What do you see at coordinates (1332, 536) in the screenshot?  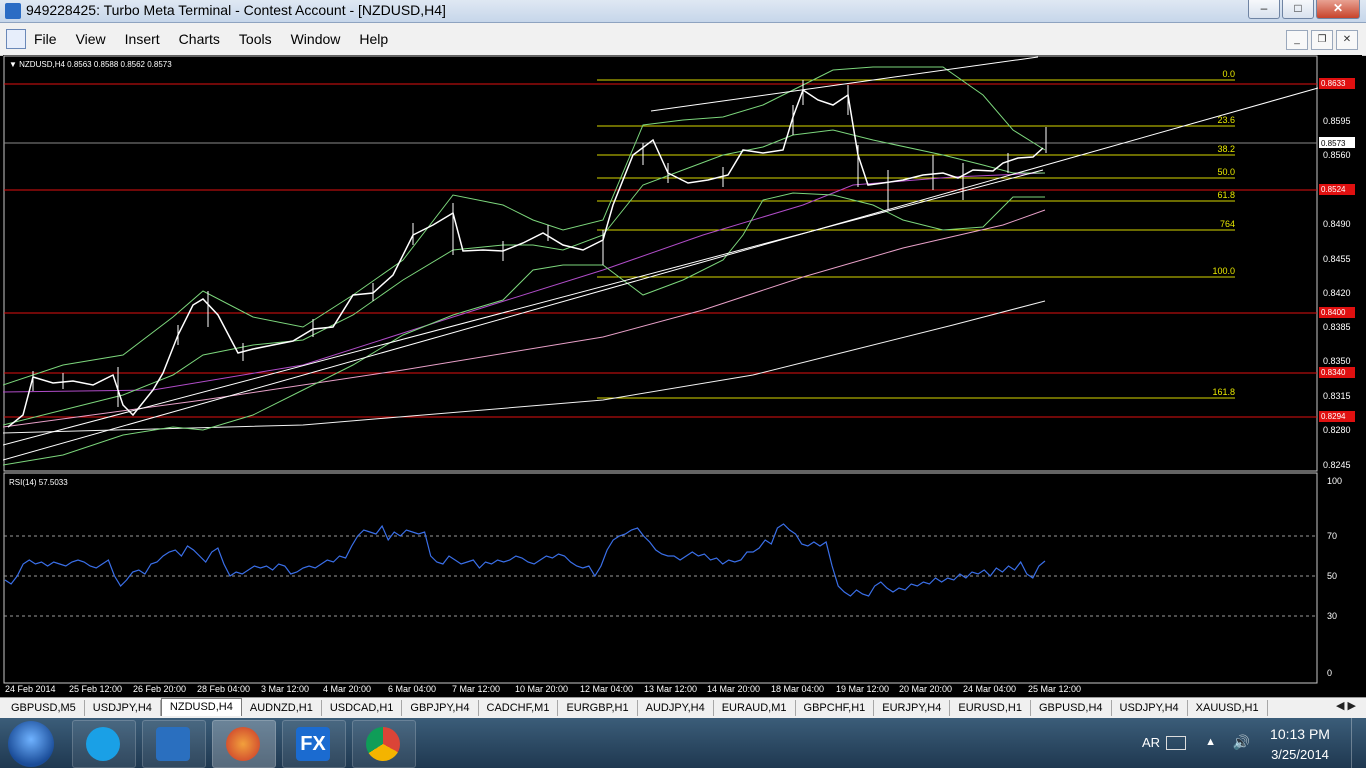 I see `rsi-level-label: 70` at bounding box center [1332, 536].